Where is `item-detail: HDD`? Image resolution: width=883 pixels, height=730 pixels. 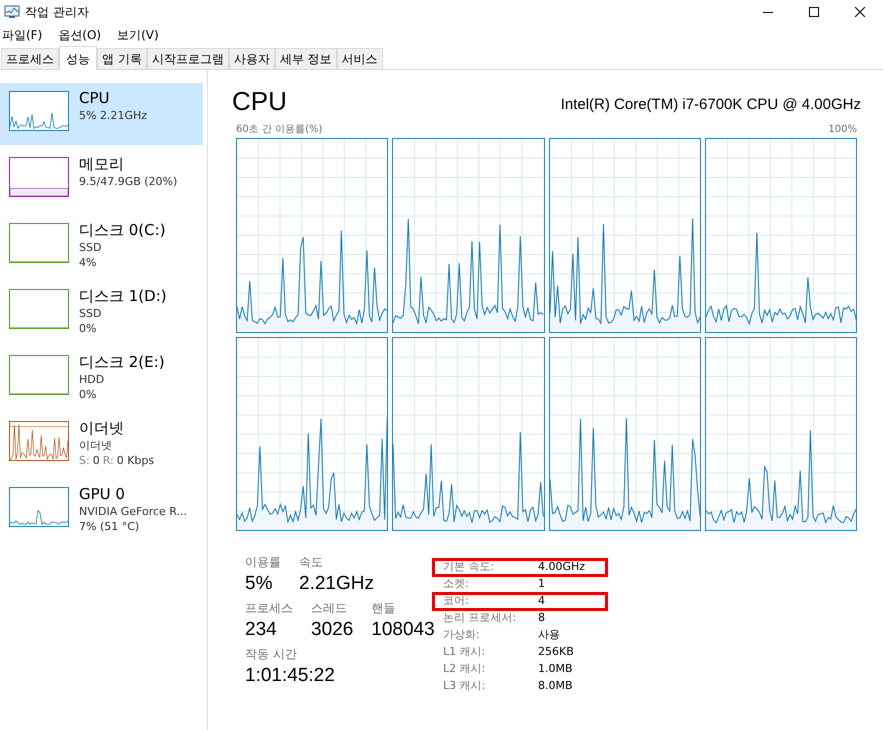 item-detail: HDD is located at coordinates (92, 379).